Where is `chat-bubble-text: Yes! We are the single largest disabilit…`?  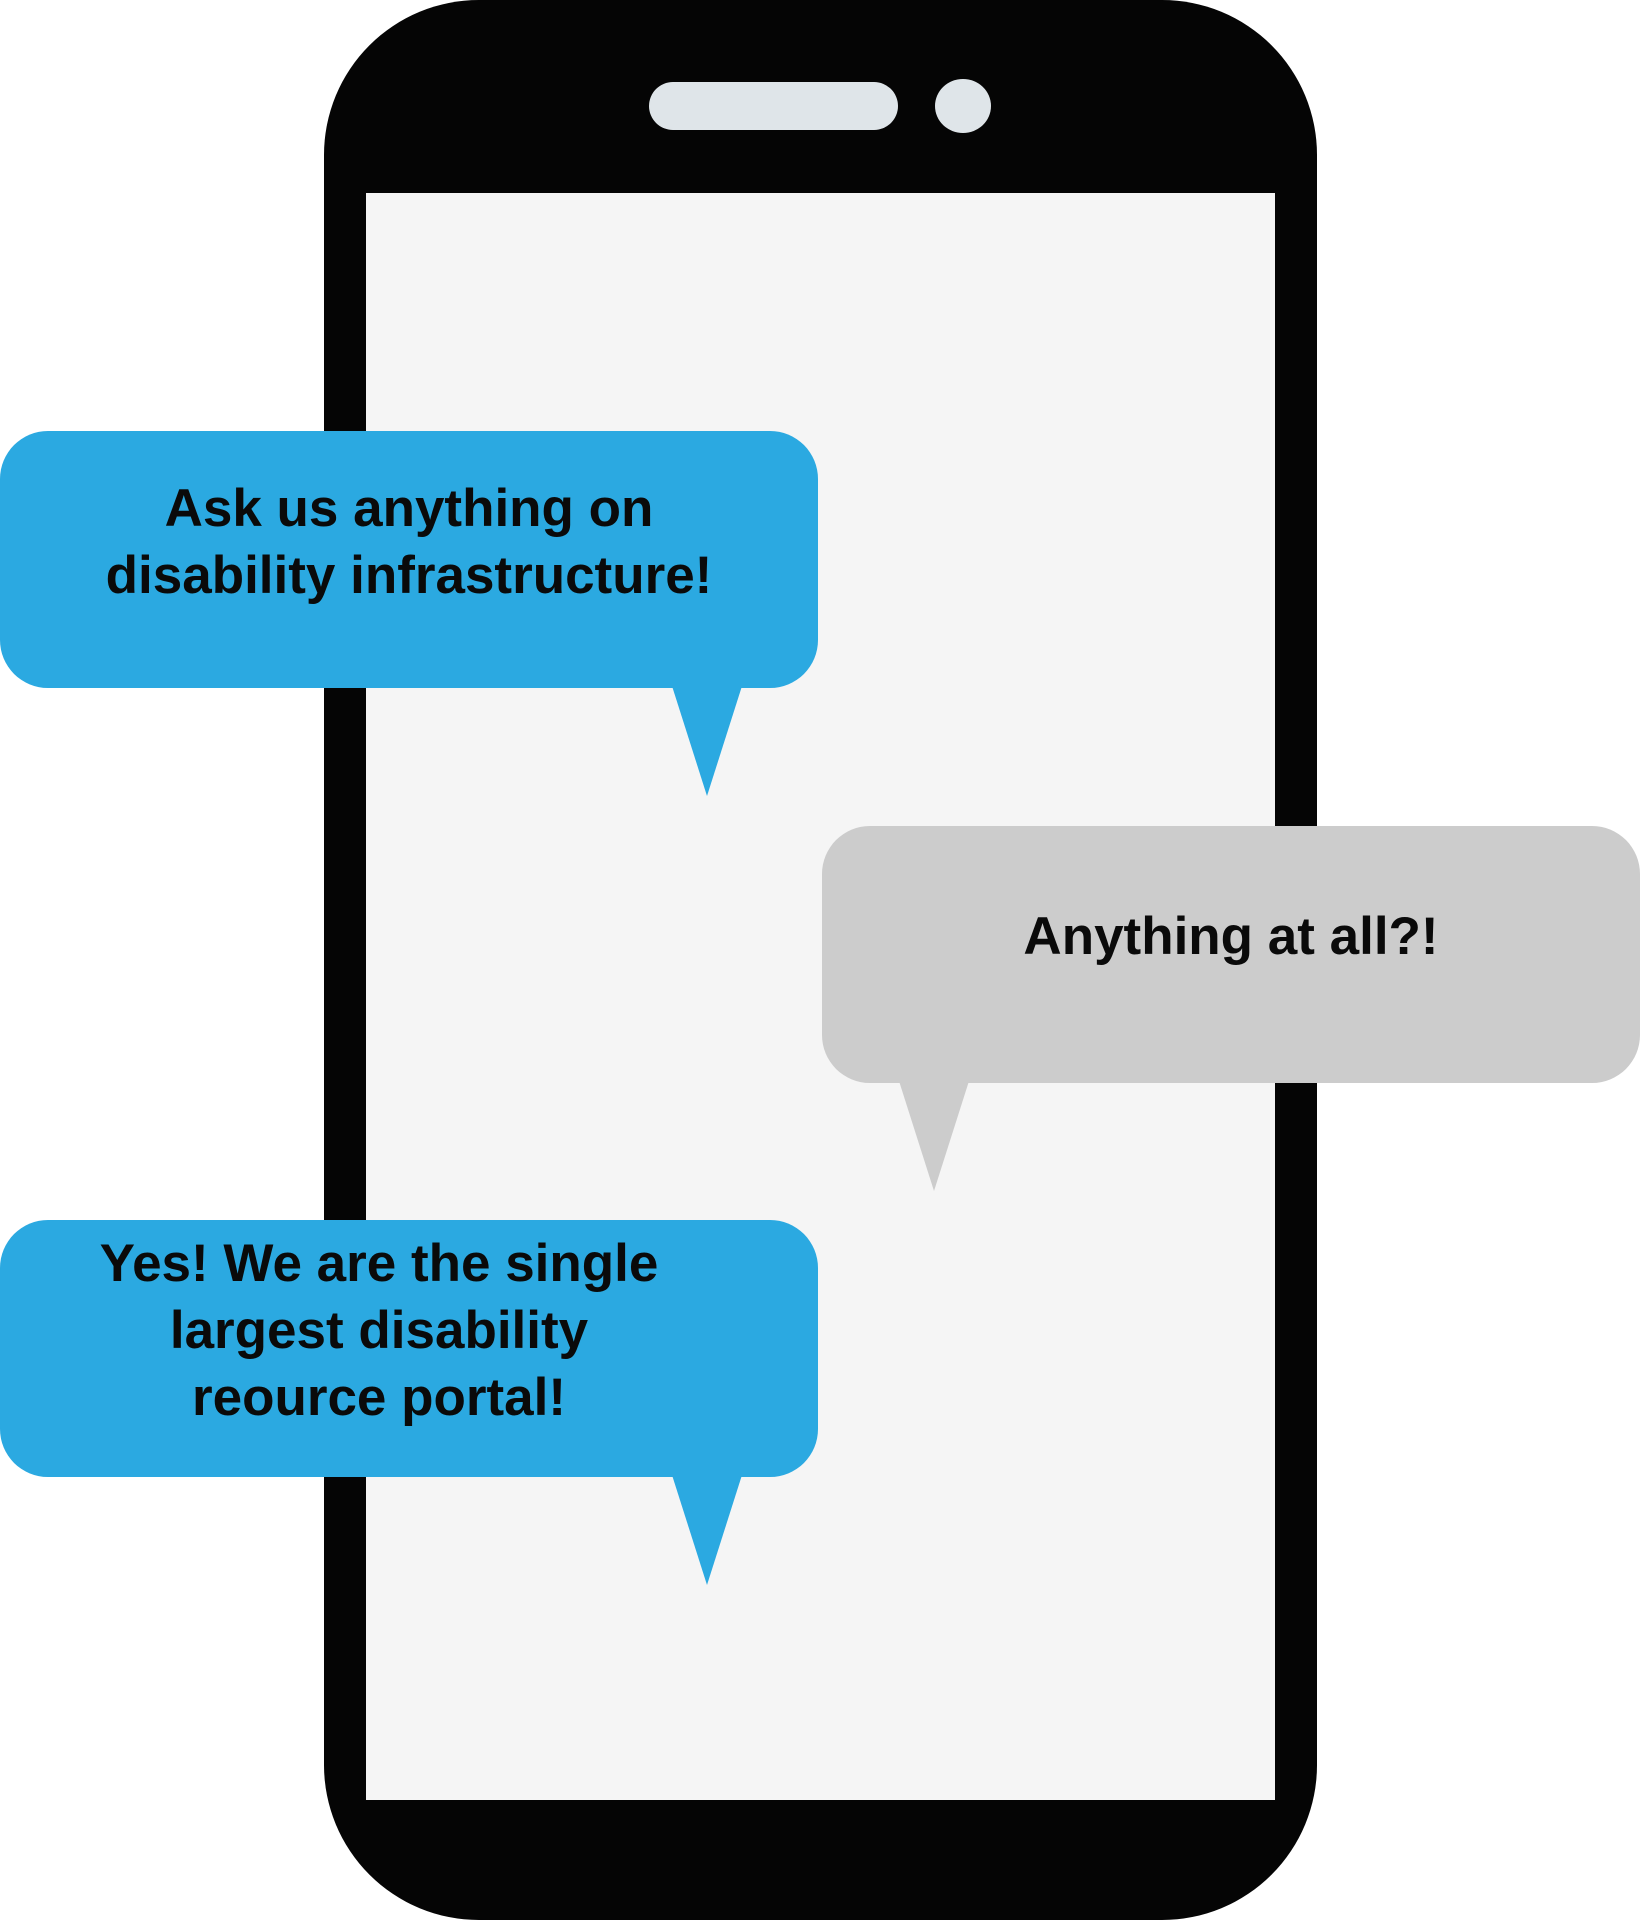 chat-bubble-text: Yes! We are the single largest disabilit… is located at coordinates (379, 1330).